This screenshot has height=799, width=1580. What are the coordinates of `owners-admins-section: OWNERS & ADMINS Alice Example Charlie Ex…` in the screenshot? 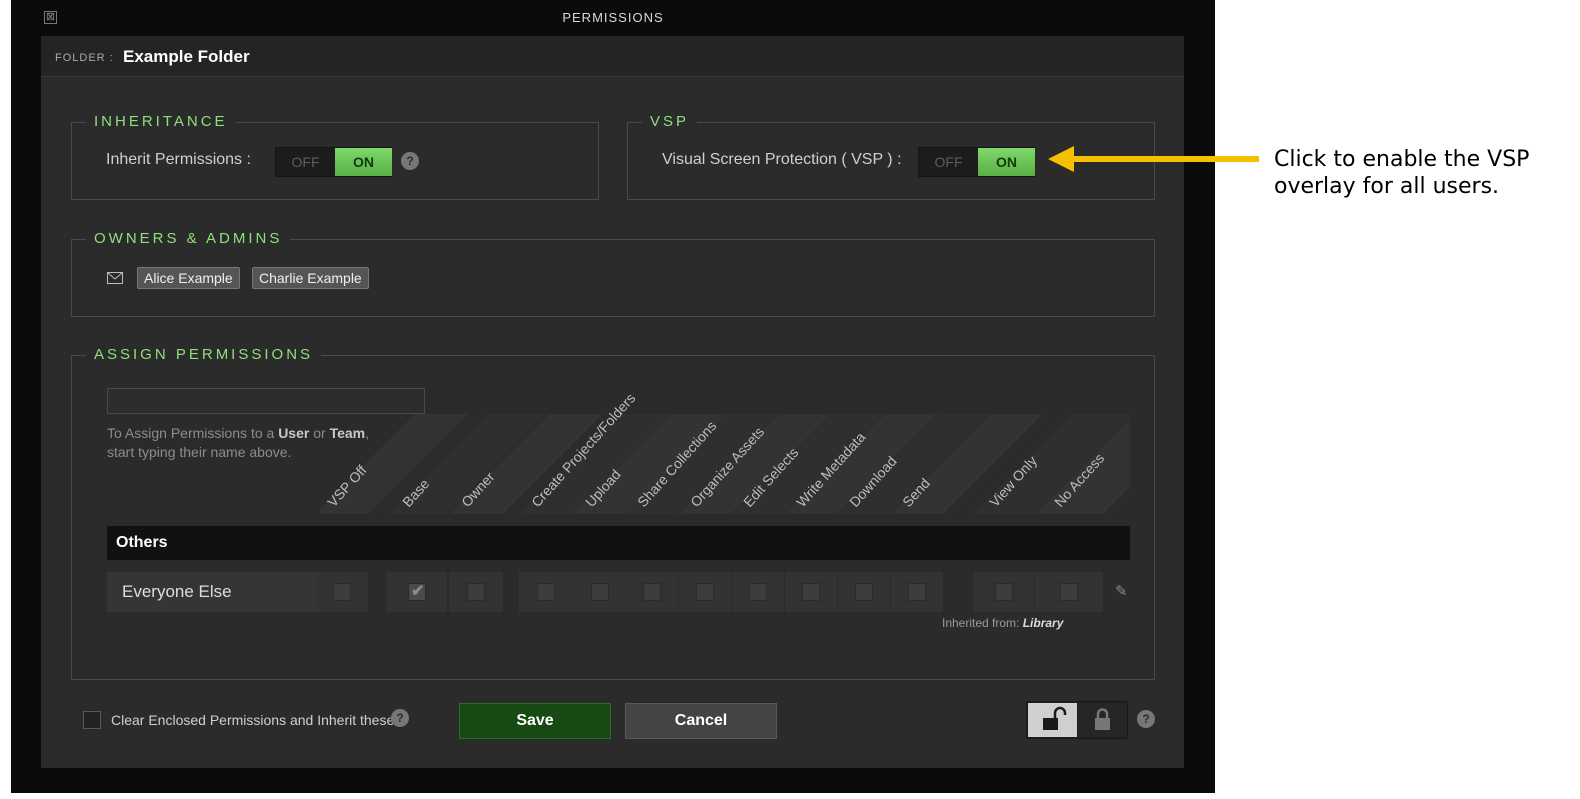 It's located at (613, 273).